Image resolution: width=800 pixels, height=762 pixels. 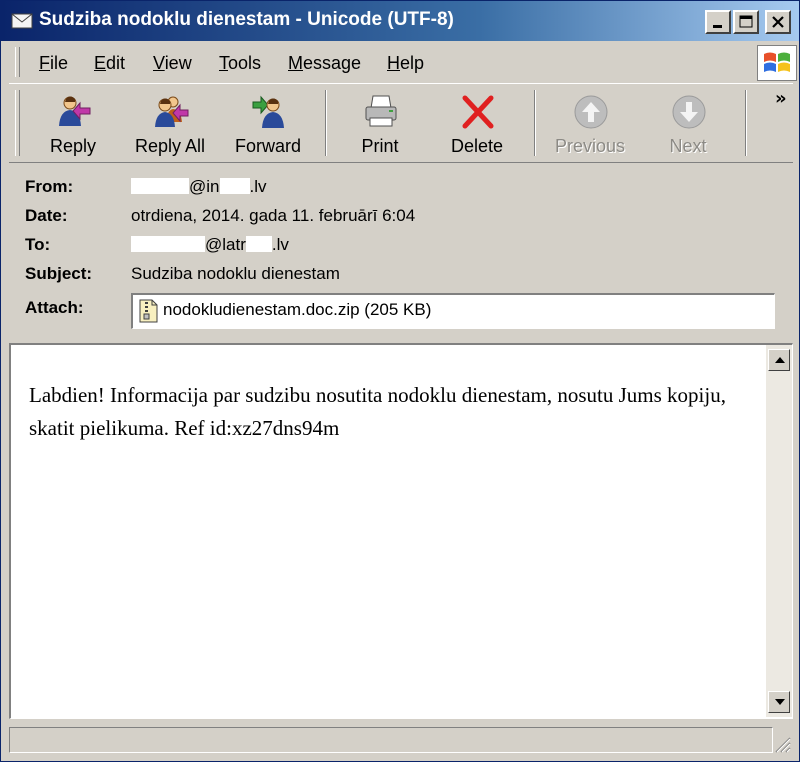 I want to click on subject-value: Sudziba nodoklu dienestam, so click(x=235, y=273).